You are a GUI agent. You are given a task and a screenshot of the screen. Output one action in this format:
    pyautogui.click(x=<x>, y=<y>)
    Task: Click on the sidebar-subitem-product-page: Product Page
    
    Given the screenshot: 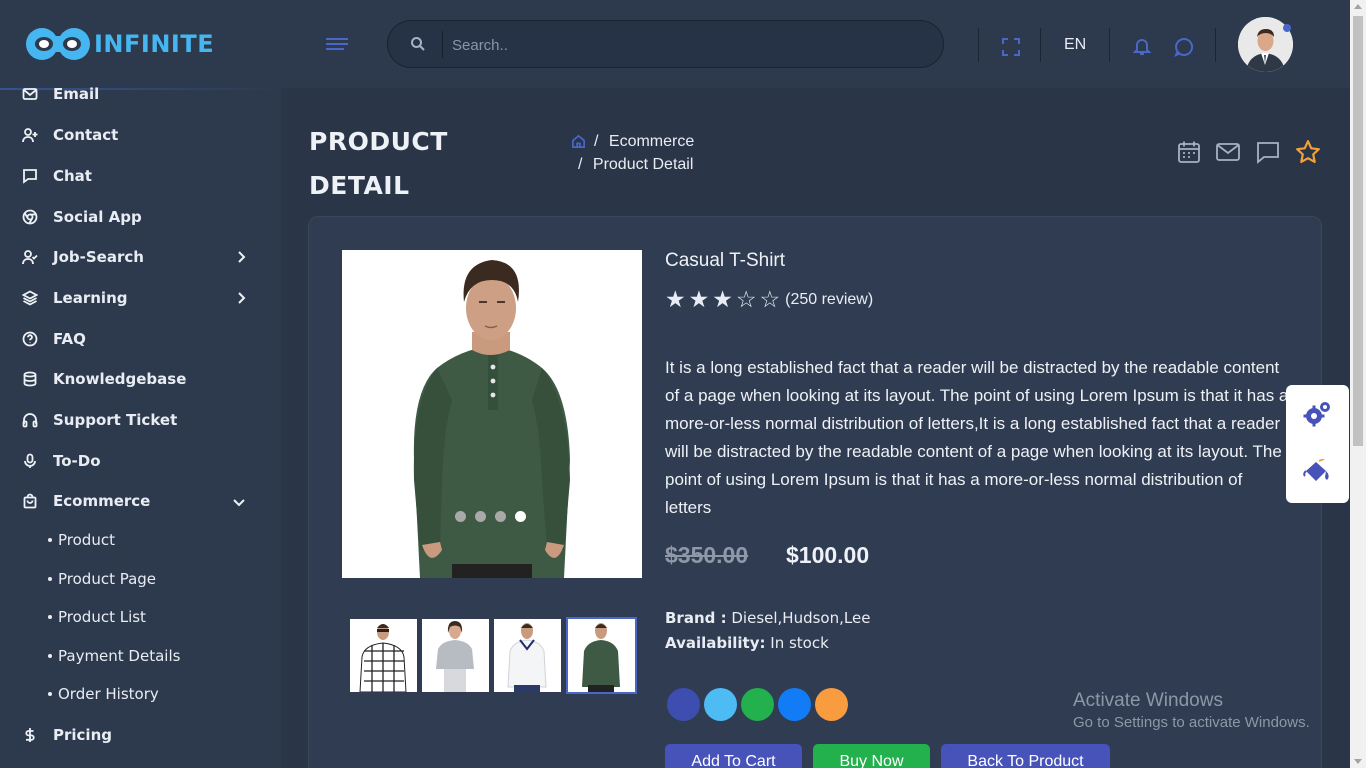 What is the action you would take?
    pyautogui.click(x=102, y=579)
    